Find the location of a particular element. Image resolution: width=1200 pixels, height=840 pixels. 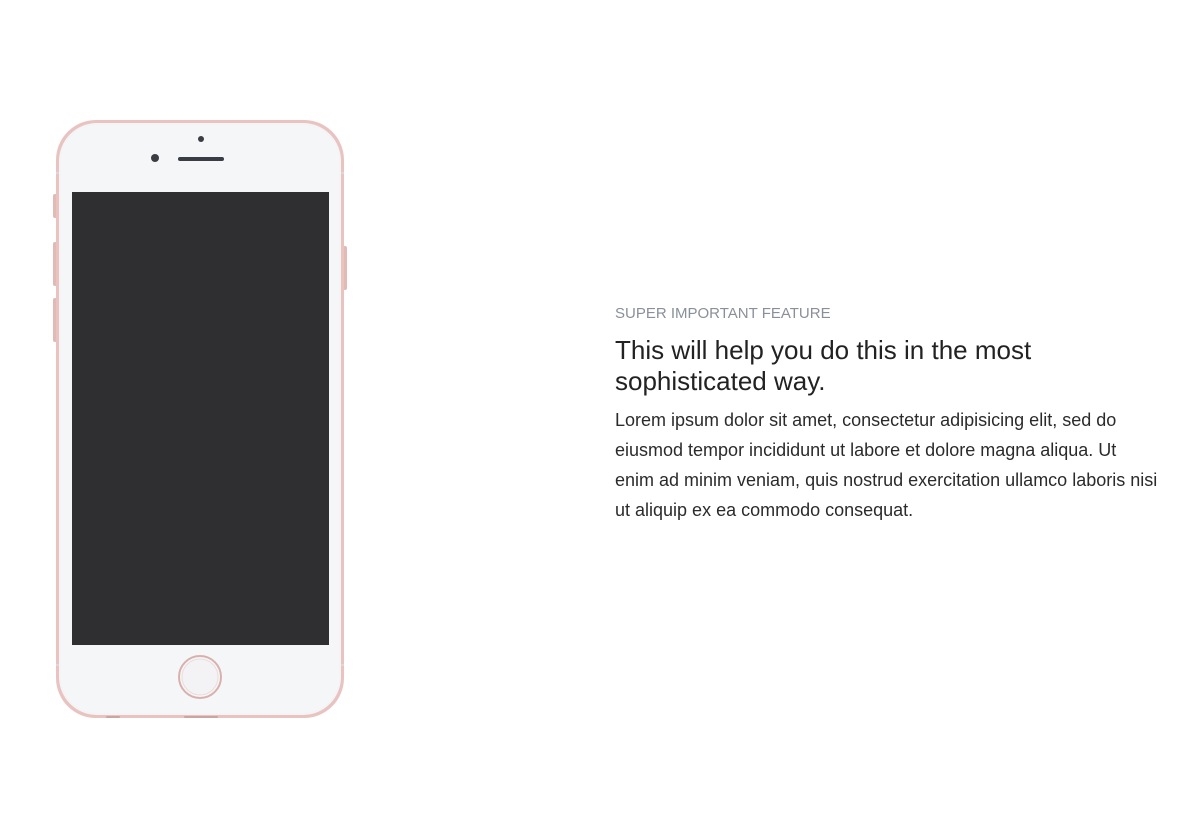

phone-screen is located at coordinates (200, 418).